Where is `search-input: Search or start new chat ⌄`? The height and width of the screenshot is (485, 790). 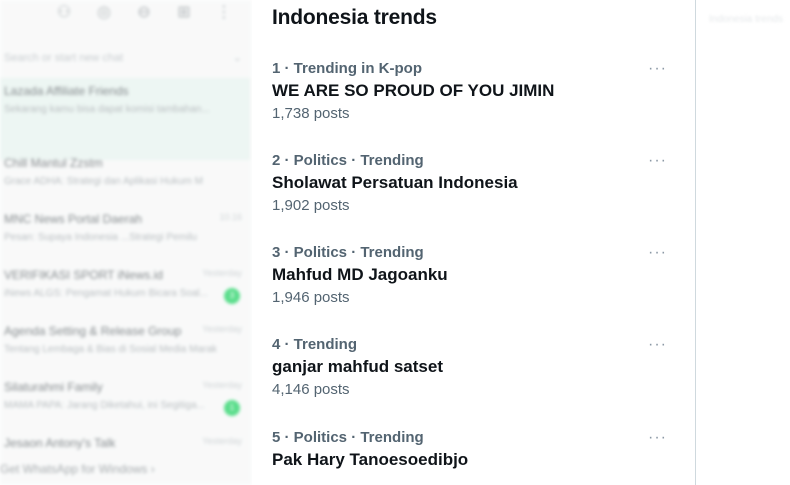
search-input: Search or start new chat ⌄ is located at coordinates (124, 58).